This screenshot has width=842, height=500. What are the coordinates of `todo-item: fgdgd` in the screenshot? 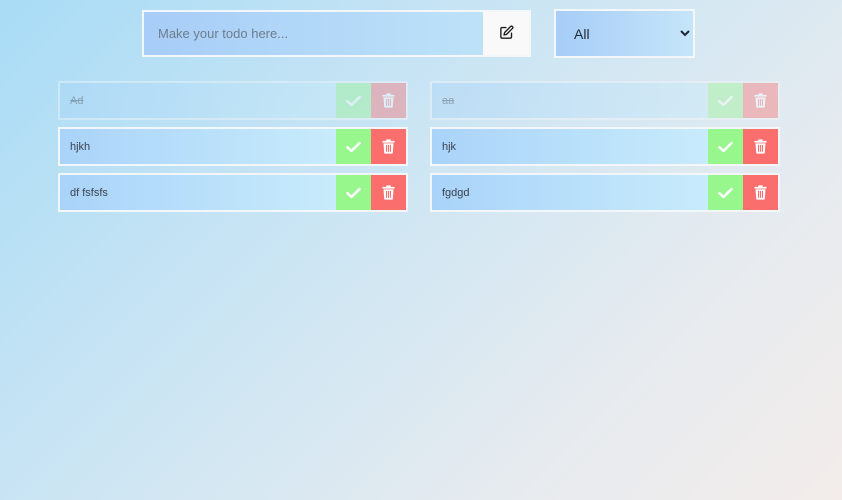 It's located at (605, 192).